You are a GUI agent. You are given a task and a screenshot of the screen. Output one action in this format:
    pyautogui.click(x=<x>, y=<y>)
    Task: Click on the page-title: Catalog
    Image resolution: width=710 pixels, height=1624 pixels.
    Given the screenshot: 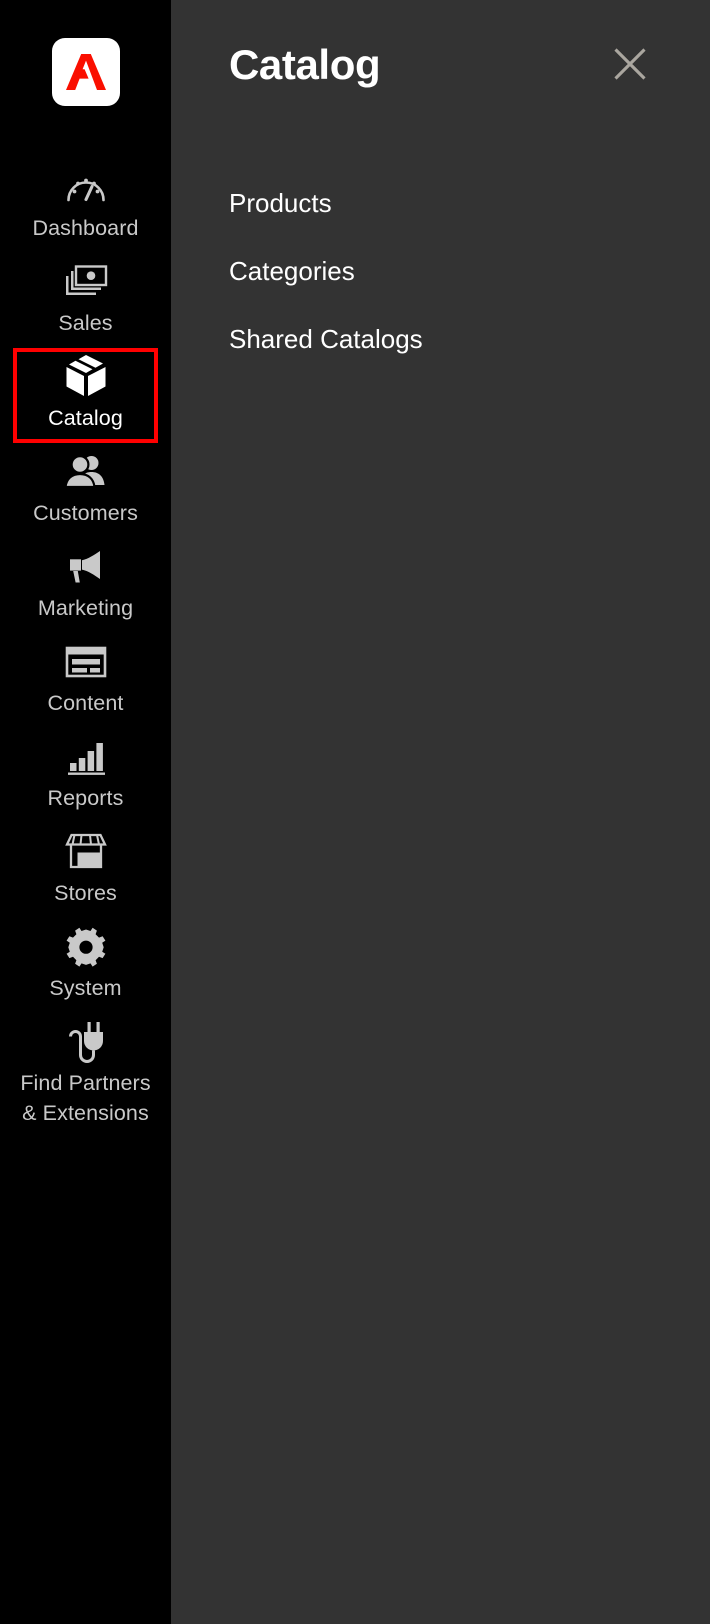 What is the action you would take?
    pyautogui.click(x=305, y=64)
    